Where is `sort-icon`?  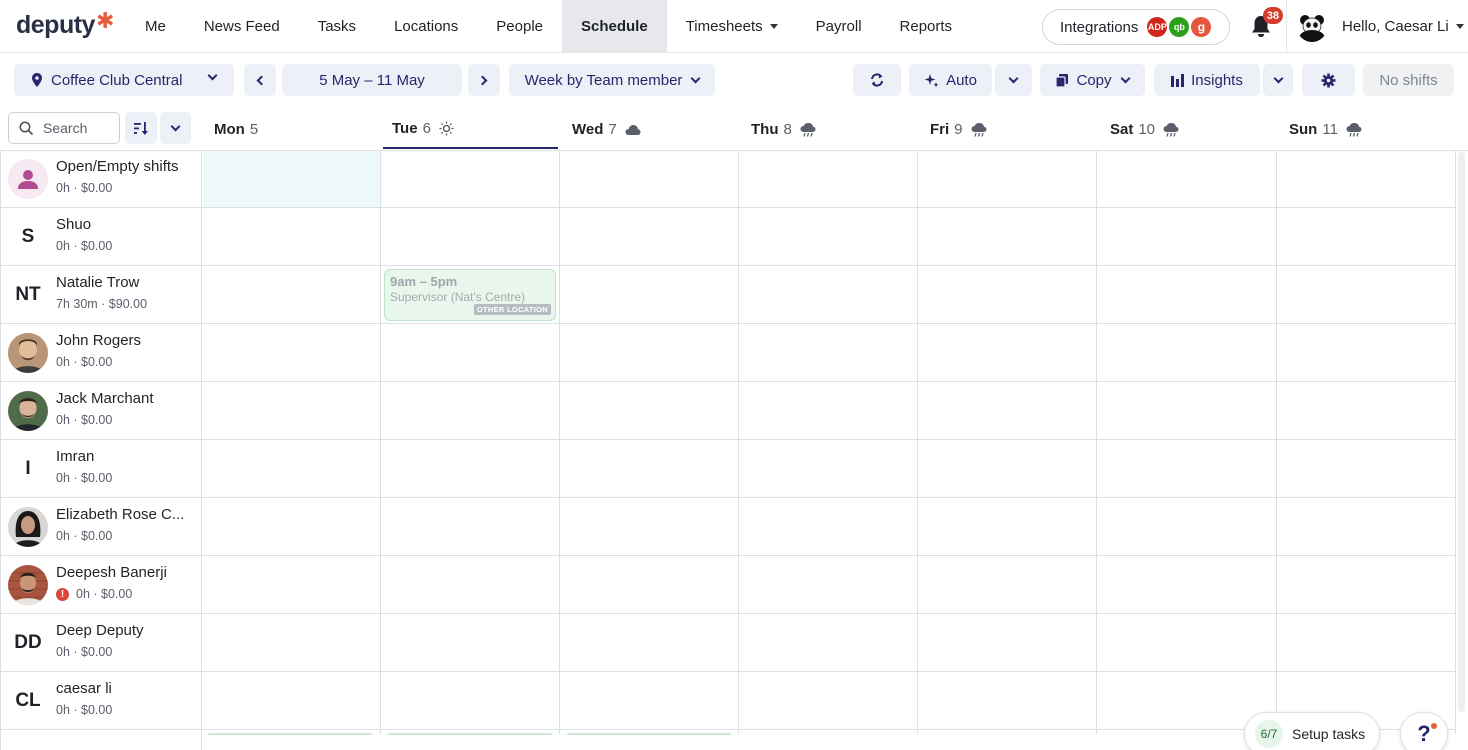
sort-icon is located at coordinates (141, 128).